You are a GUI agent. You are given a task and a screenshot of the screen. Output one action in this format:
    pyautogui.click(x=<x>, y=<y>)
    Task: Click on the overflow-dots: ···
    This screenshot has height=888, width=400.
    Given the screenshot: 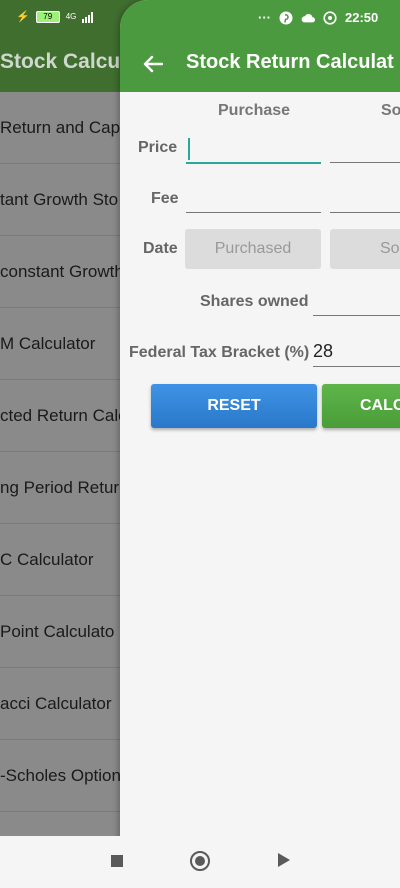 What is the action you would take?
    pyautogui.click(x=264, y=17)
    